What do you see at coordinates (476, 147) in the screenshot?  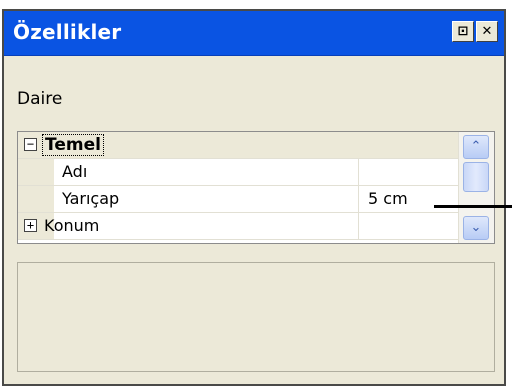 I see `scroll-up-icon: ⌃` at bounding box center [476, 147].